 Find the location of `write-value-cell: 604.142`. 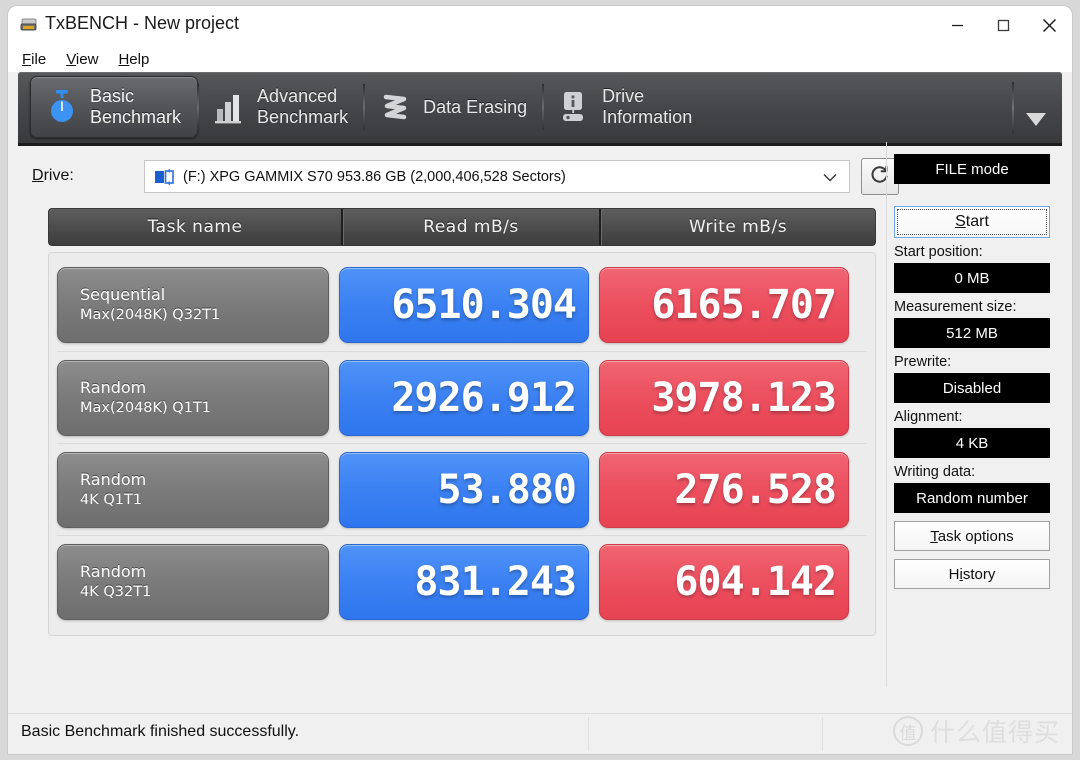

write-value-cell: 604.142 is located at coordinates (724, 581).